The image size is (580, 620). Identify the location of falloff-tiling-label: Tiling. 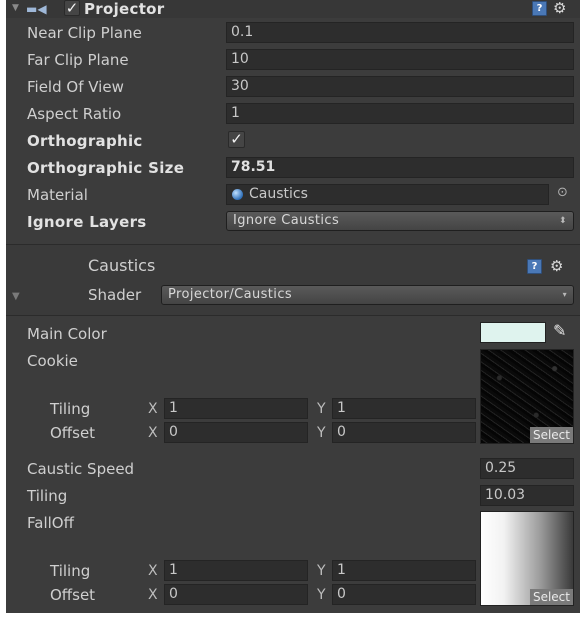
(70, 571).